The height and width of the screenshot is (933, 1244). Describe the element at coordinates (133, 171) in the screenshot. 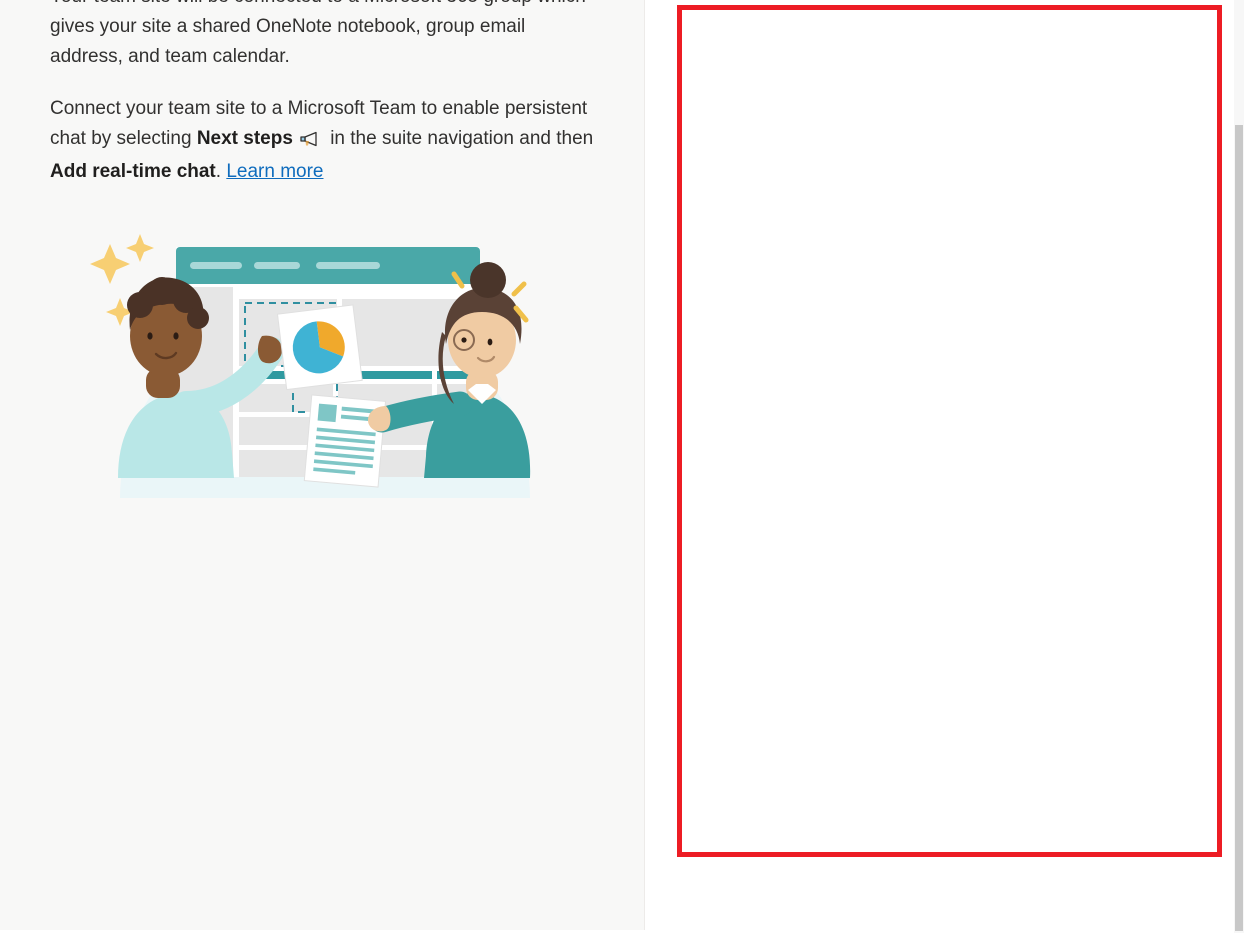

I see `add-chat-bold: Add real-time chat` at that location.